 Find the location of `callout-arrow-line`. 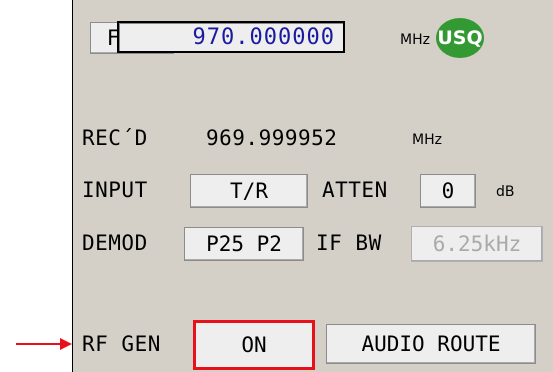

callout-arrow-line is located at coordinates (39, 344).